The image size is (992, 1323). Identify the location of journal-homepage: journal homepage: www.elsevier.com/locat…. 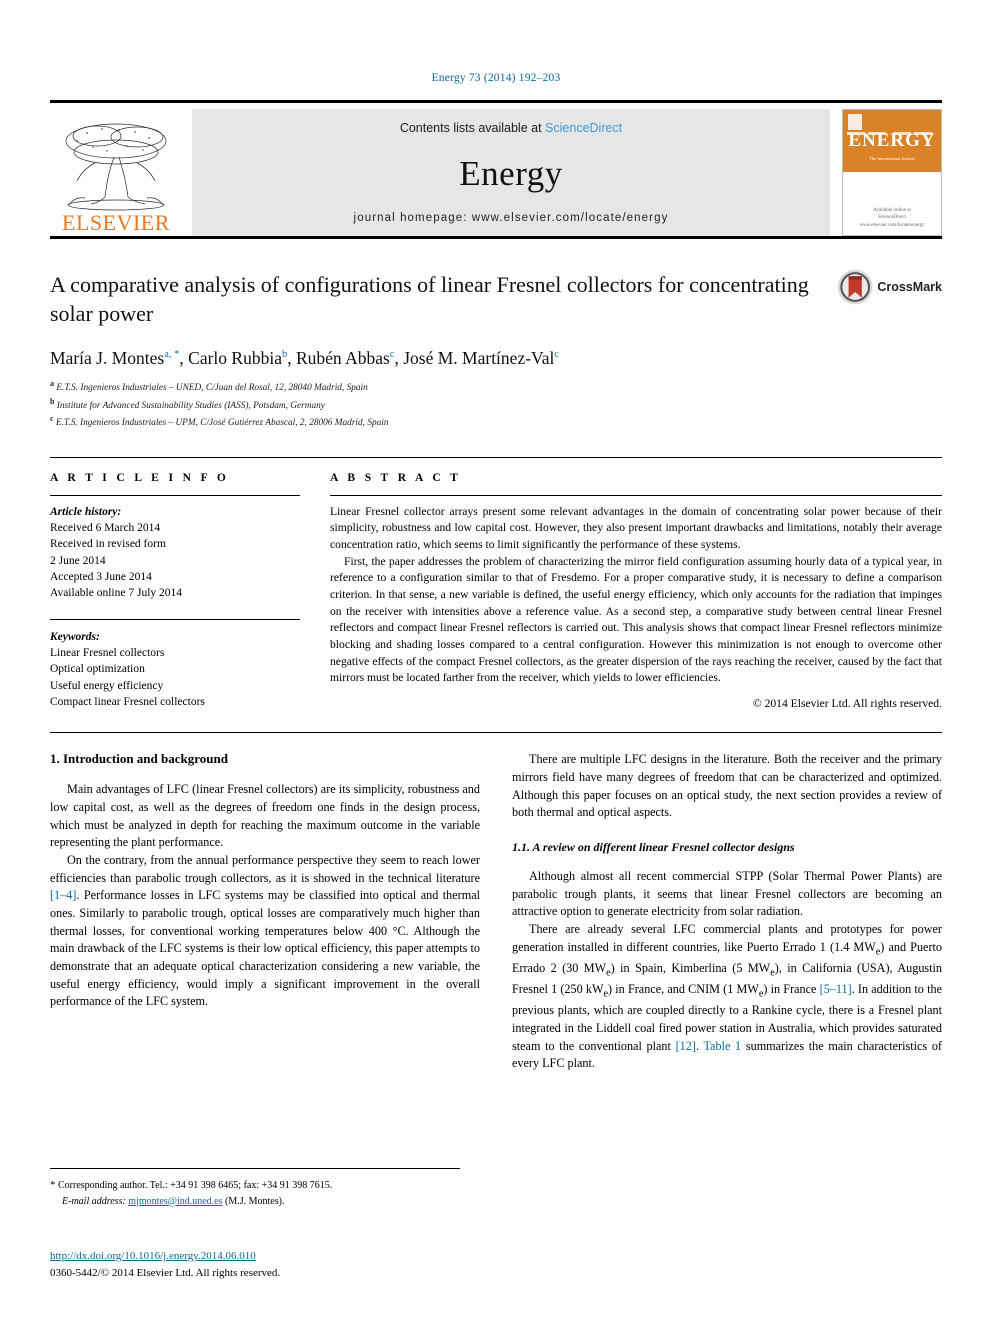
(511, 218).